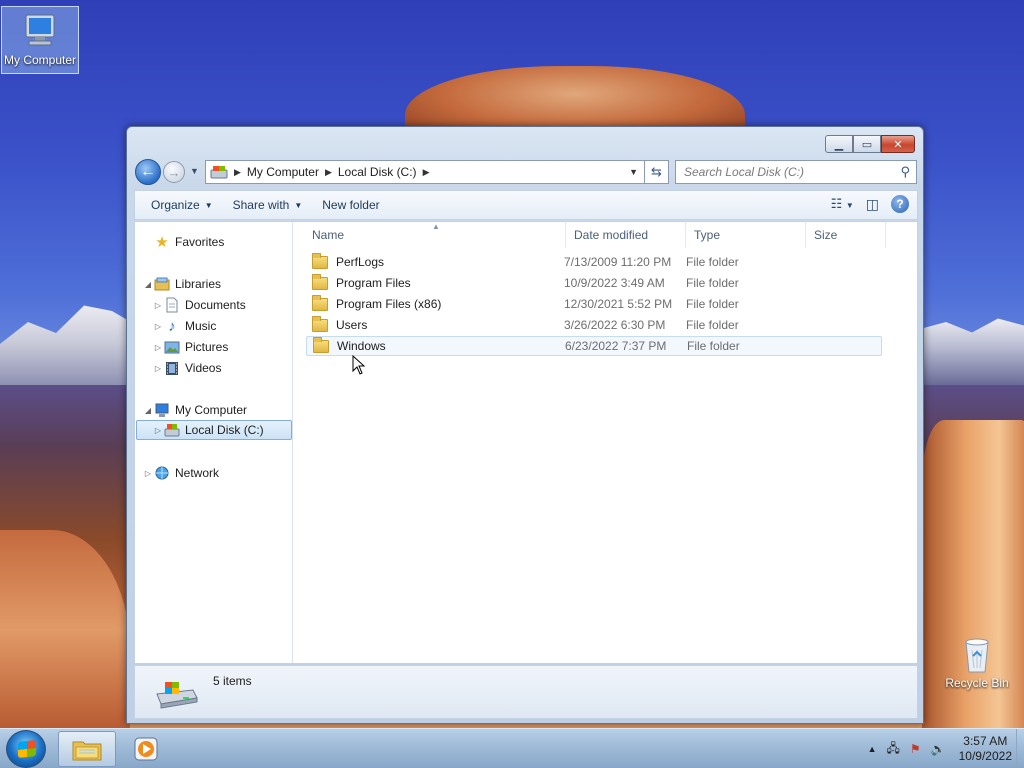 This screenshot has width=1024, height=768. I want to click on address-bar: ▶ My Computer ▶ Local Disk (C:) ▶ ▼, so click(425, 172).